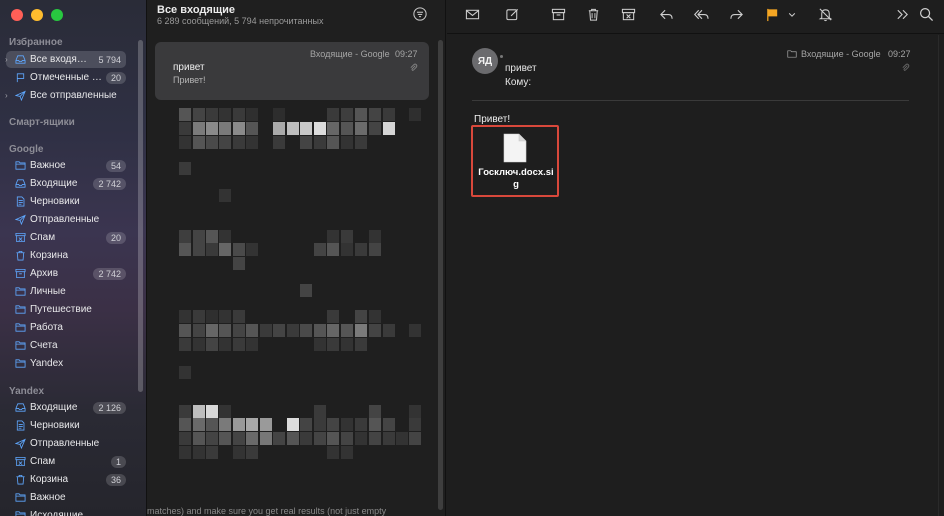  What do you see at coordinates (17, 15) in the screenshot?
I see `close-window-button` at bounding box center [17, 15].